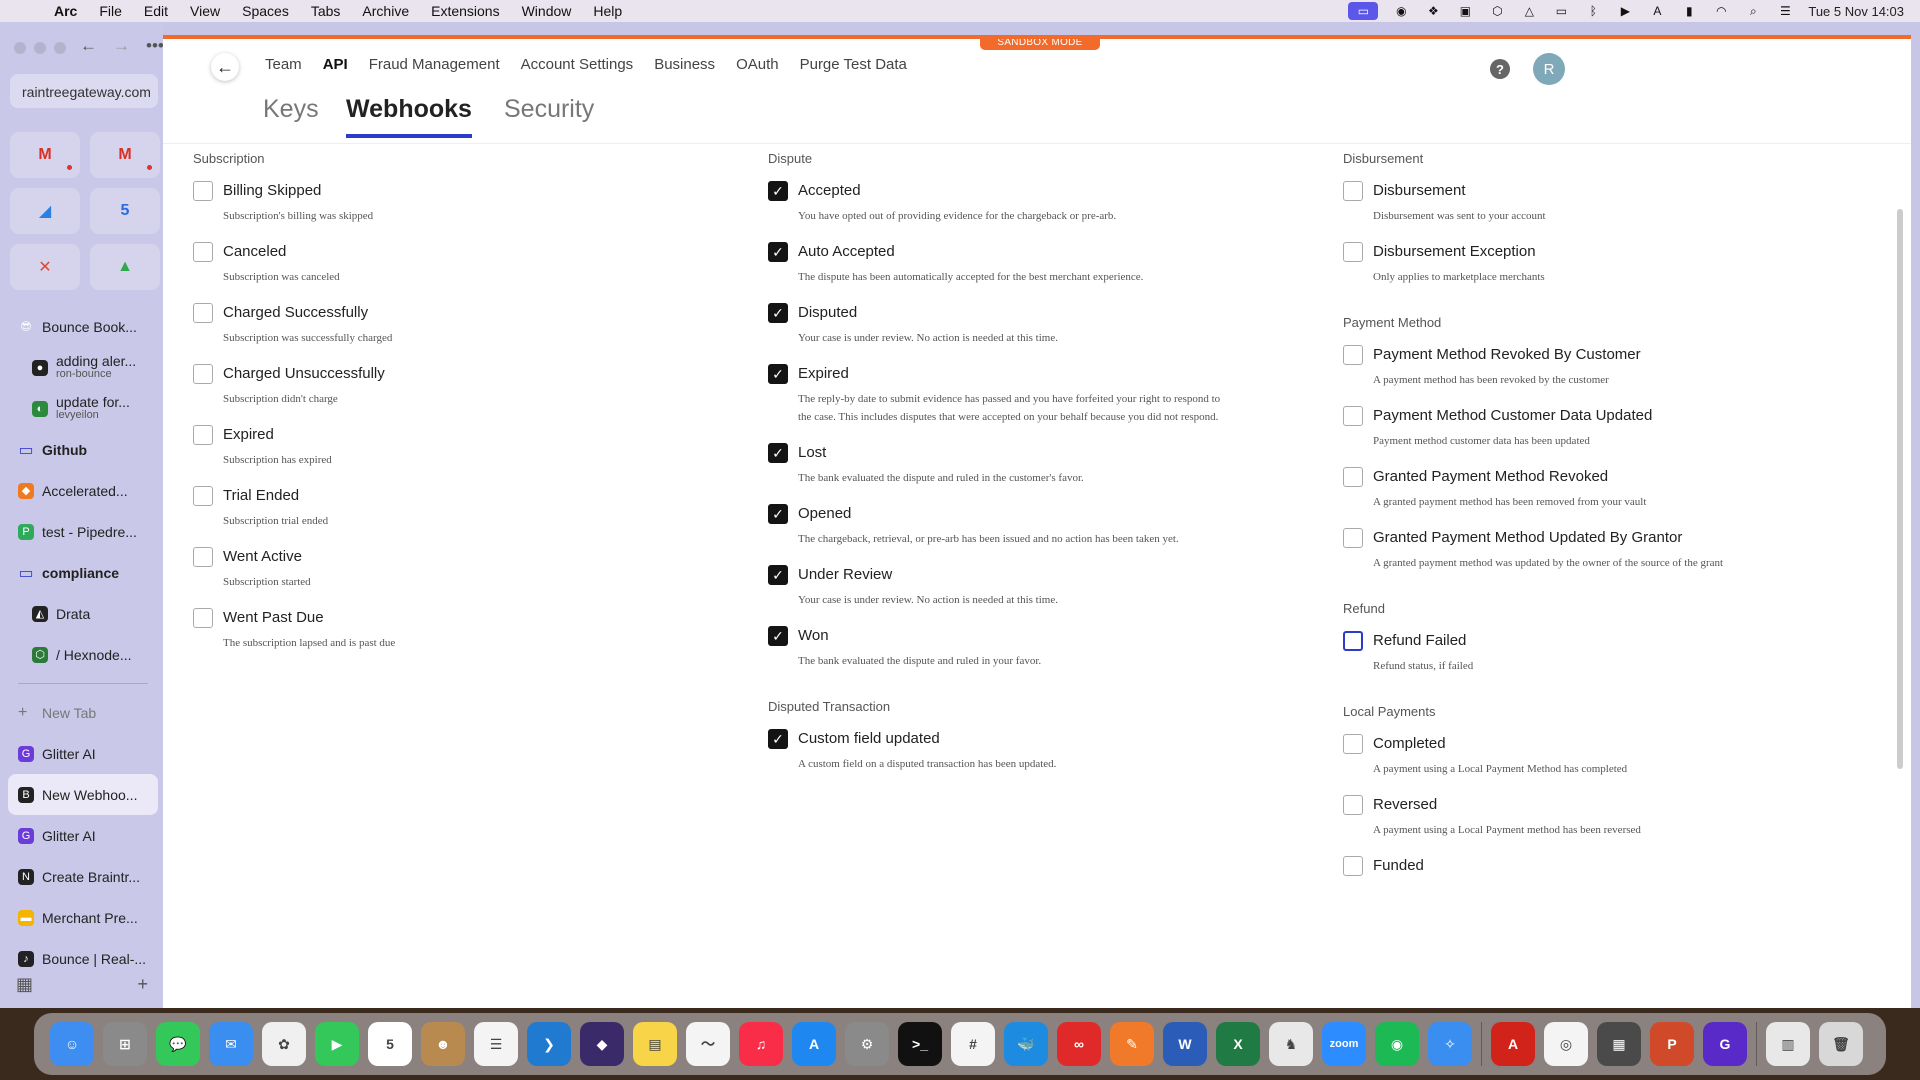 Image resolution: width=1920 pixels, height=1080 pixels. Describe the element at coordinates (84, 91) in the screenshot. I see `url-bar: raintreegateway.com` at that location.